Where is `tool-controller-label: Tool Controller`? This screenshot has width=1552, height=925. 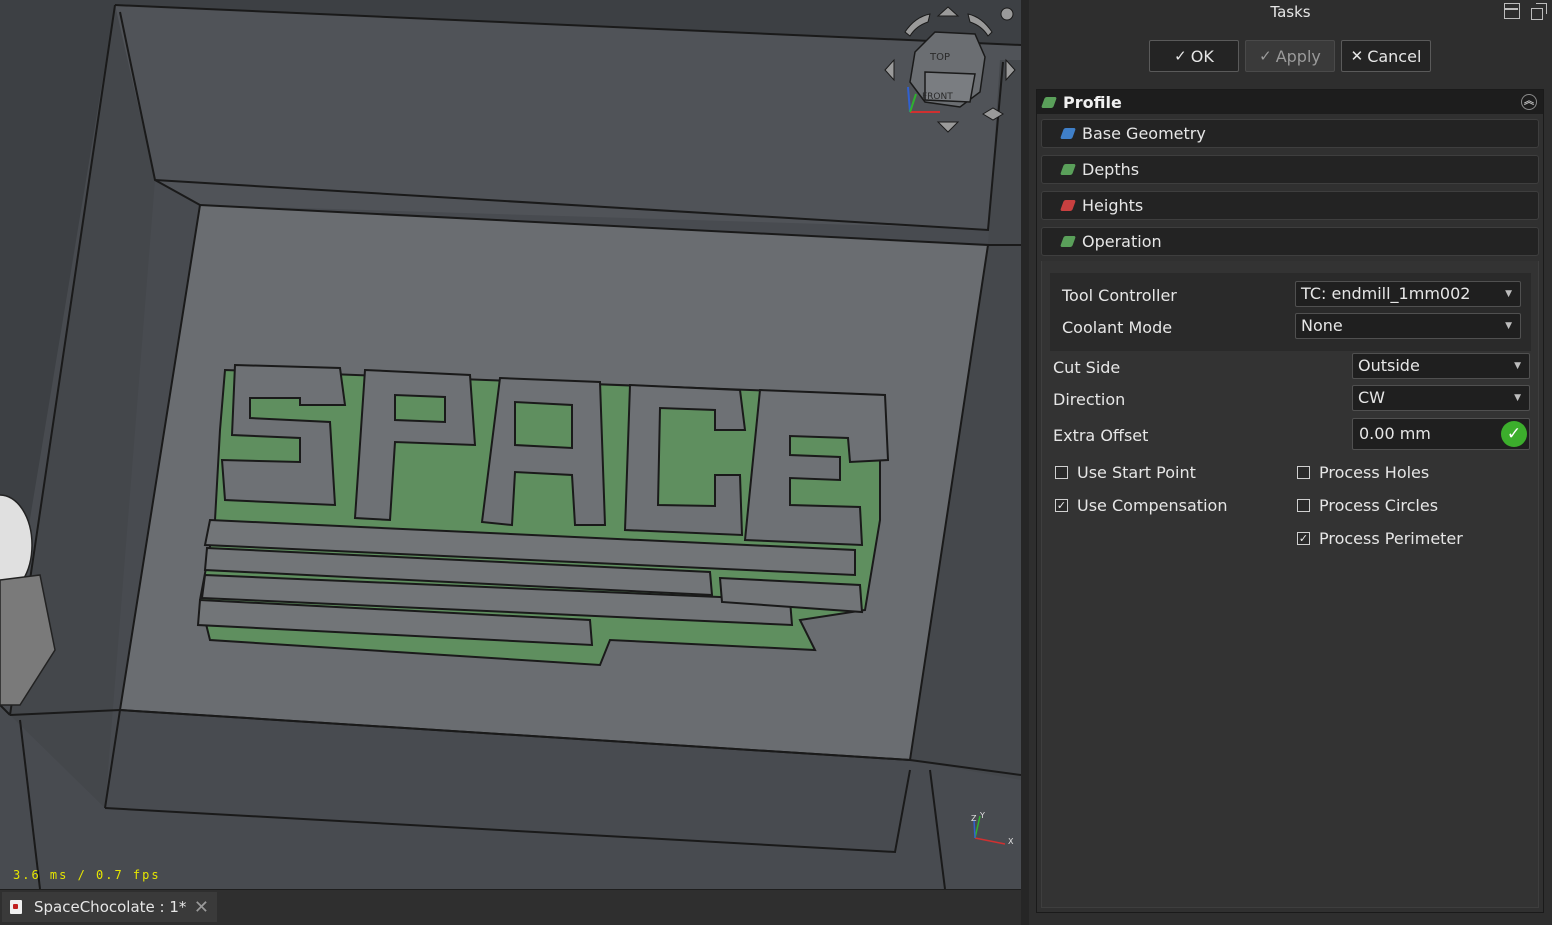
tool-controller-label: Tool Controller is located at coordinates (1119, 295).